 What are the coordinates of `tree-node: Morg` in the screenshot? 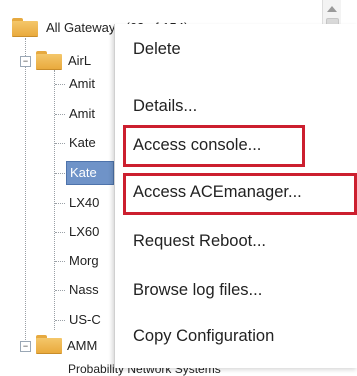 It's located at (84, 260).